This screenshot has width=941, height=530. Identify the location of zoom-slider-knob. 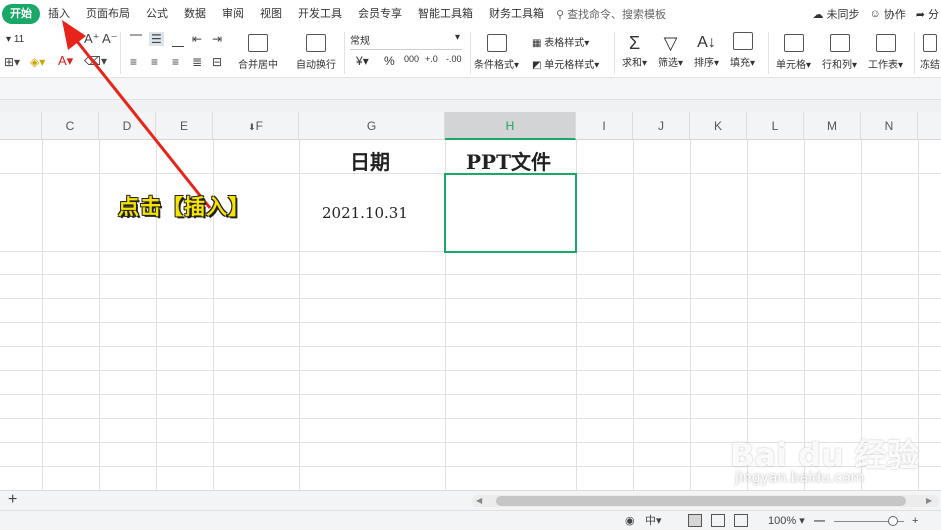
(893, 521).